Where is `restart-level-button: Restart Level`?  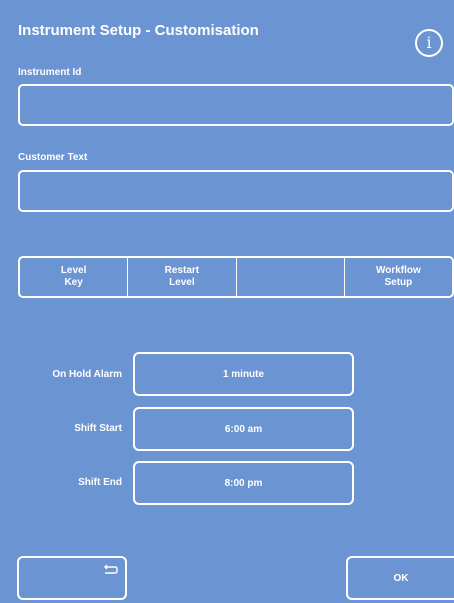 restart-level-button: Restart Level is located at coordinates (182, 277).